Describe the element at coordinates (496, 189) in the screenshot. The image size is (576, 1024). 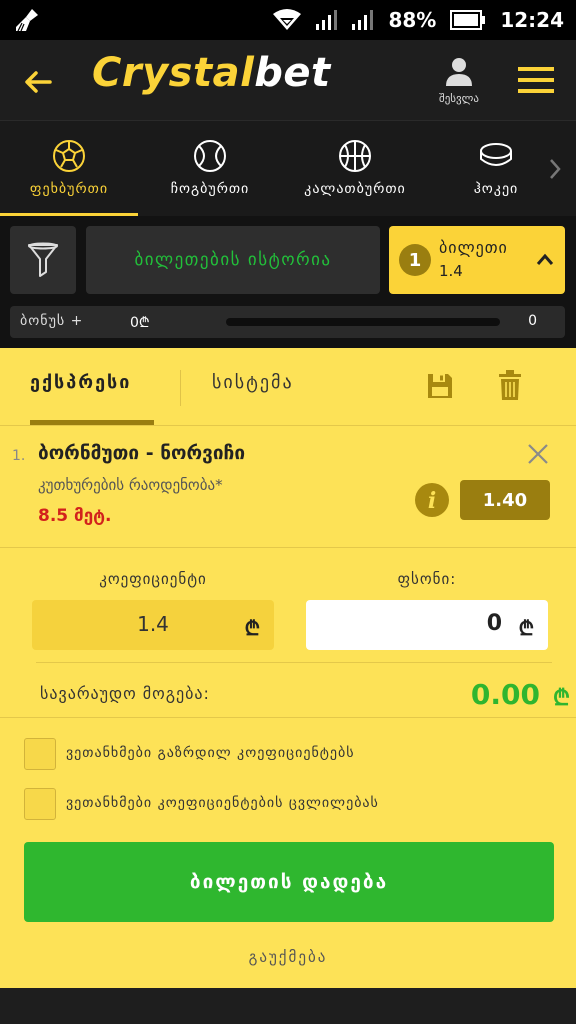
I see `tab-hockey-label: ჰოკეი` at that location.